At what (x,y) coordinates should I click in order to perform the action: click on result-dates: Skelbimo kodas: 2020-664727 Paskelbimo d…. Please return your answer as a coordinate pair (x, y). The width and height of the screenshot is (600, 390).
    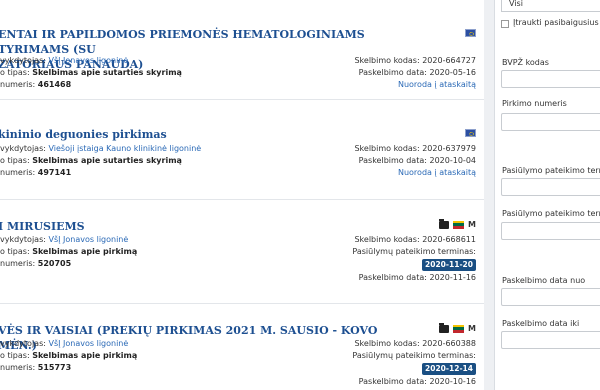
    Looking at the image, I should click on (415, 72).